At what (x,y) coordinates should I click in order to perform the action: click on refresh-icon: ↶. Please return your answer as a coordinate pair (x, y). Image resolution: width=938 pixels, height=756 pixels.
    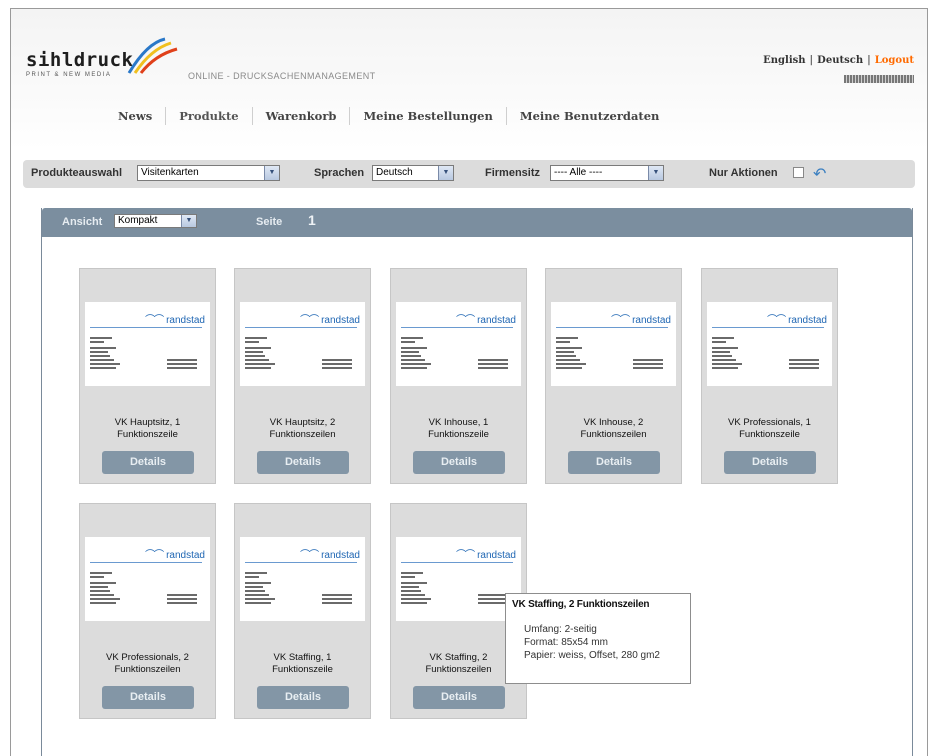
    Looking at the image, I should click on (819, 174).